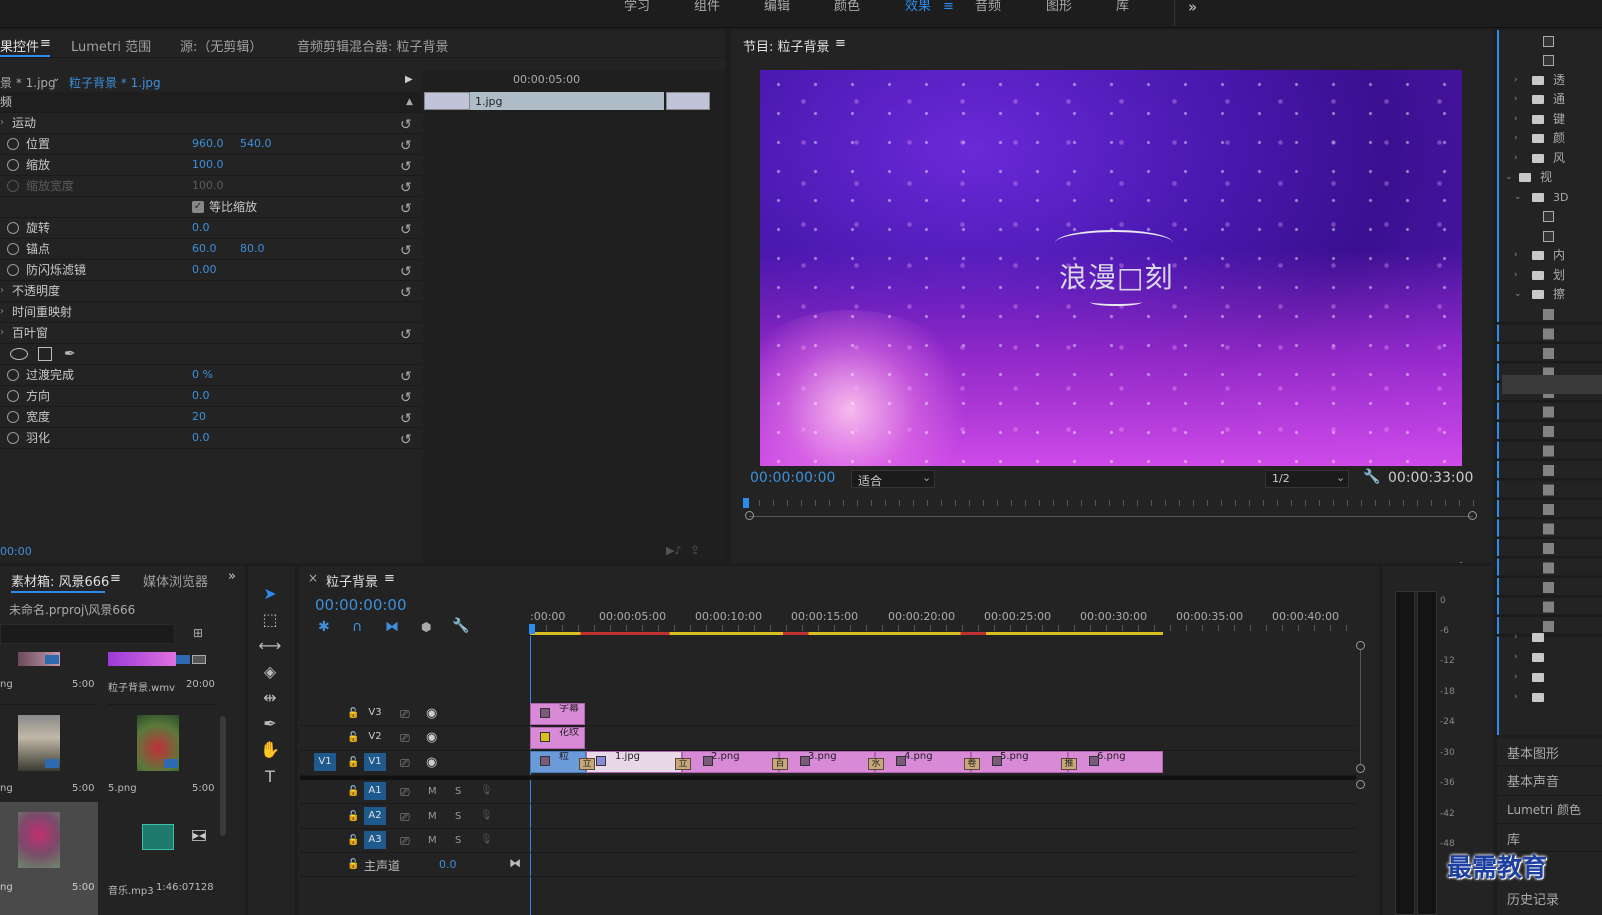 This screenshot has height=915, width=1602. What do you see at coordinates (567, 101) in the screenshot?
I see `mini-clip: 1.jpg` at bounding box center [567, 101].